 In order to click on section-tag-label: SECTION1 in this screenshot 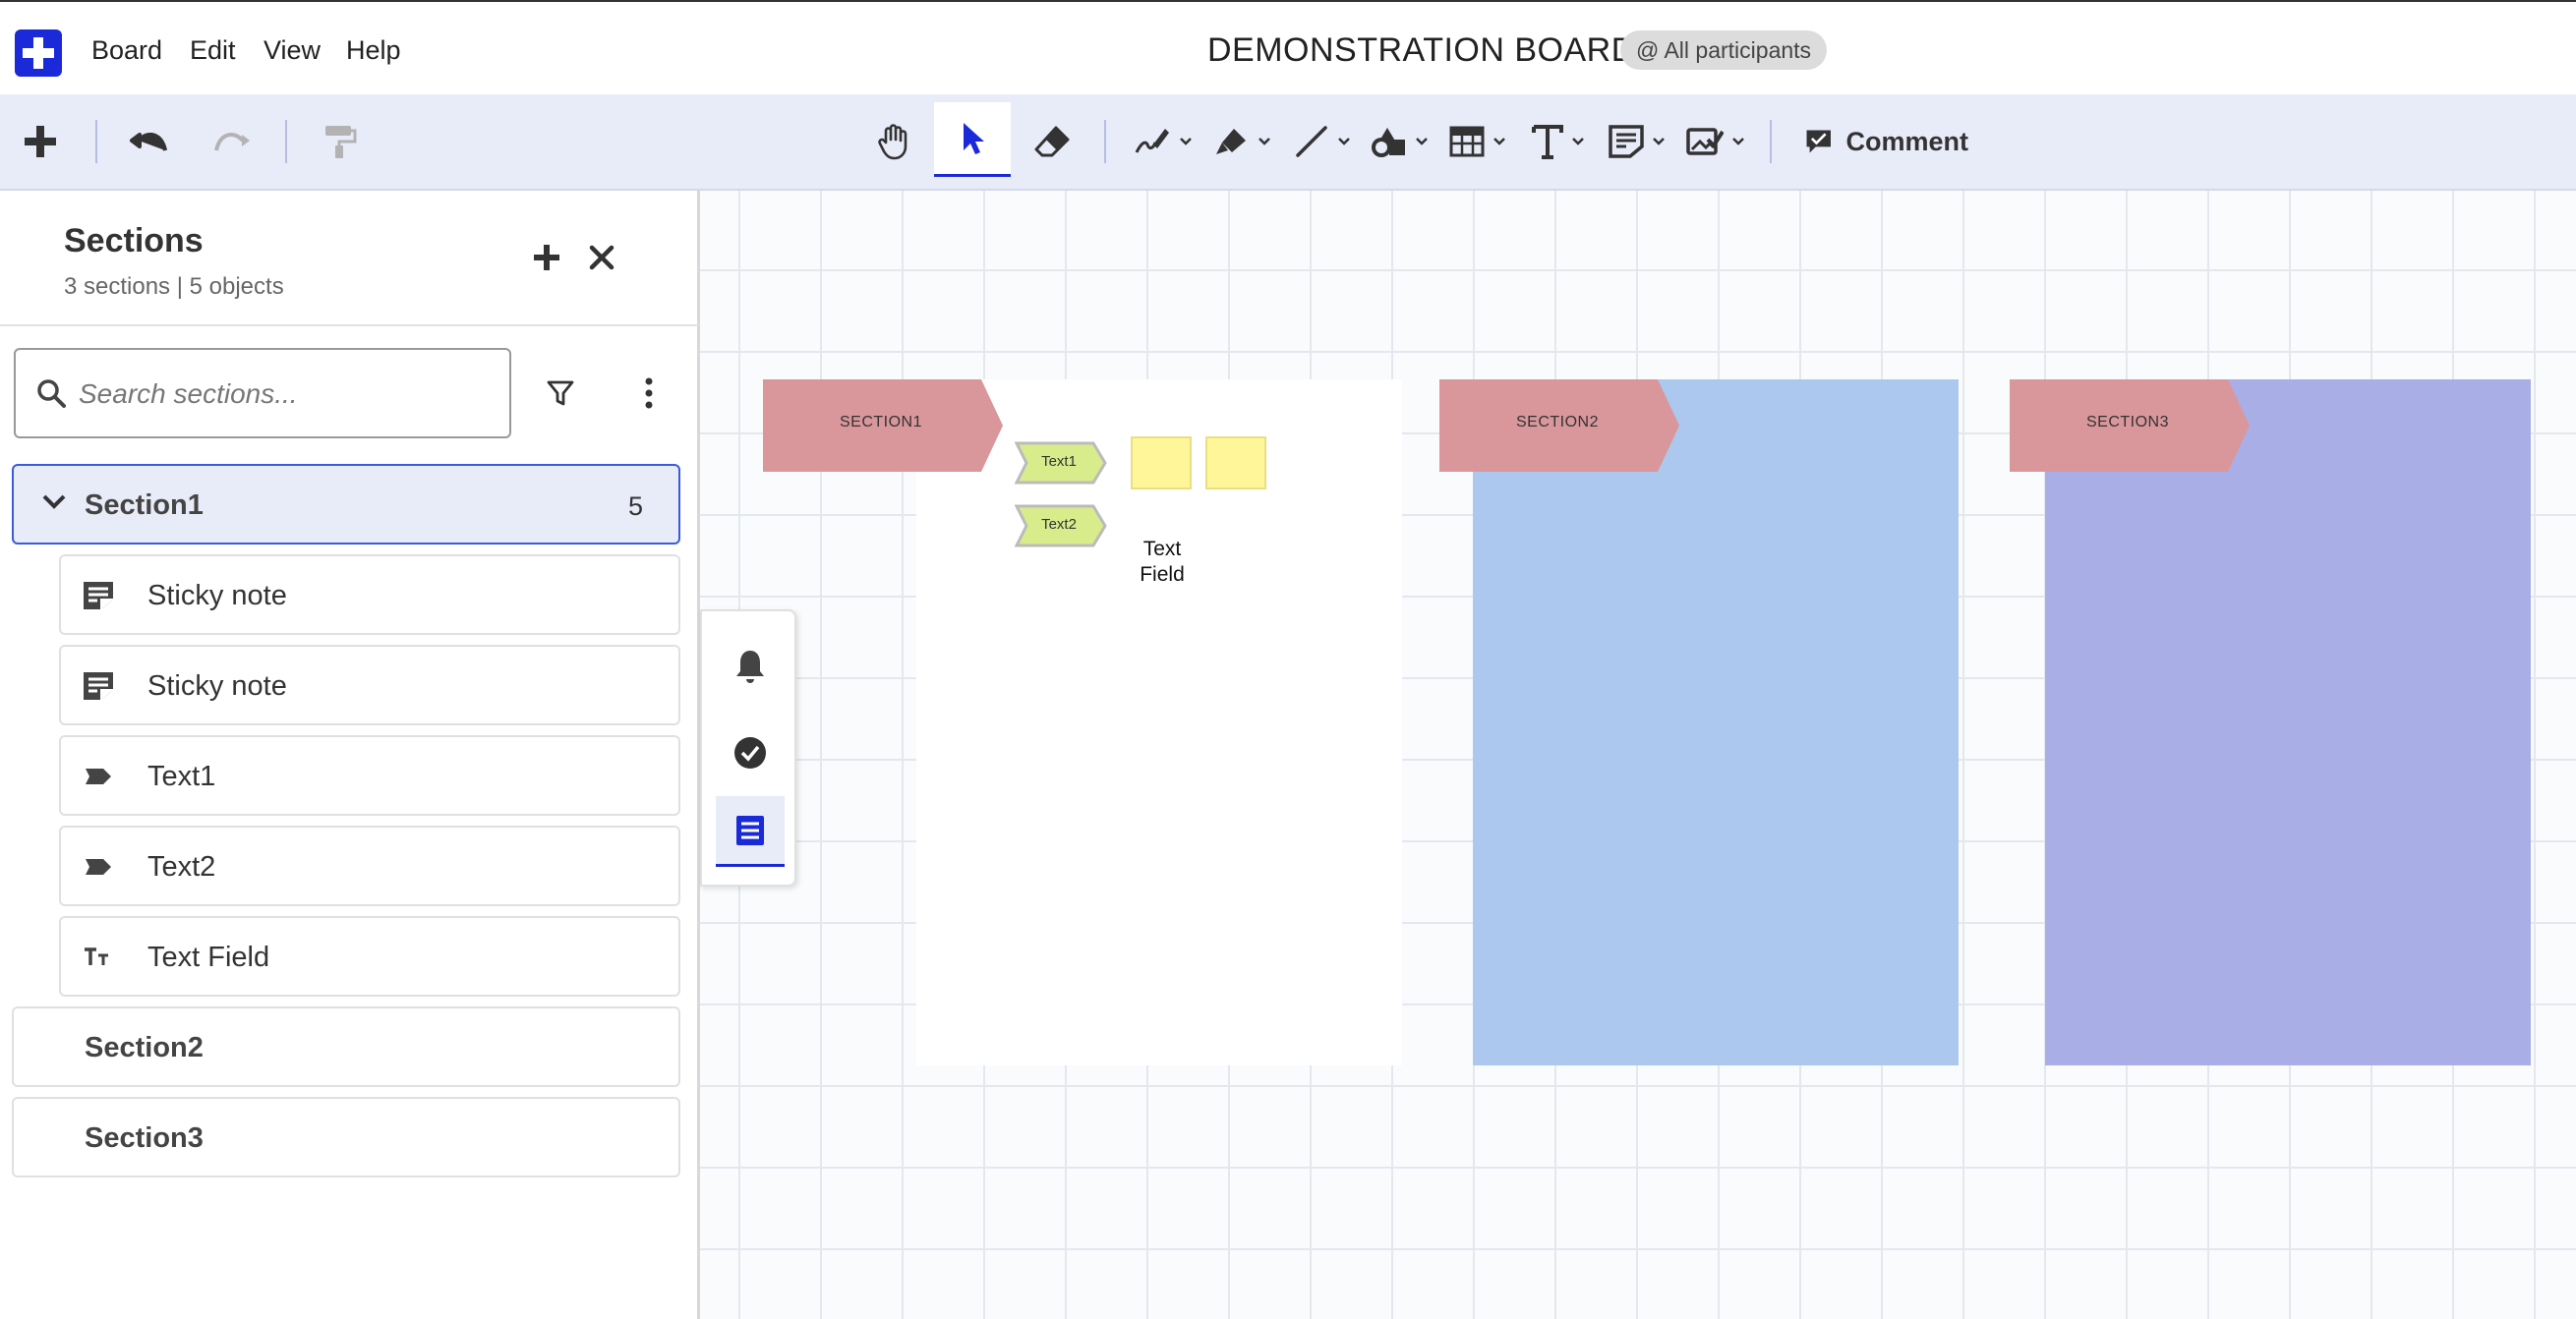, I will do `click(880, 422)`.